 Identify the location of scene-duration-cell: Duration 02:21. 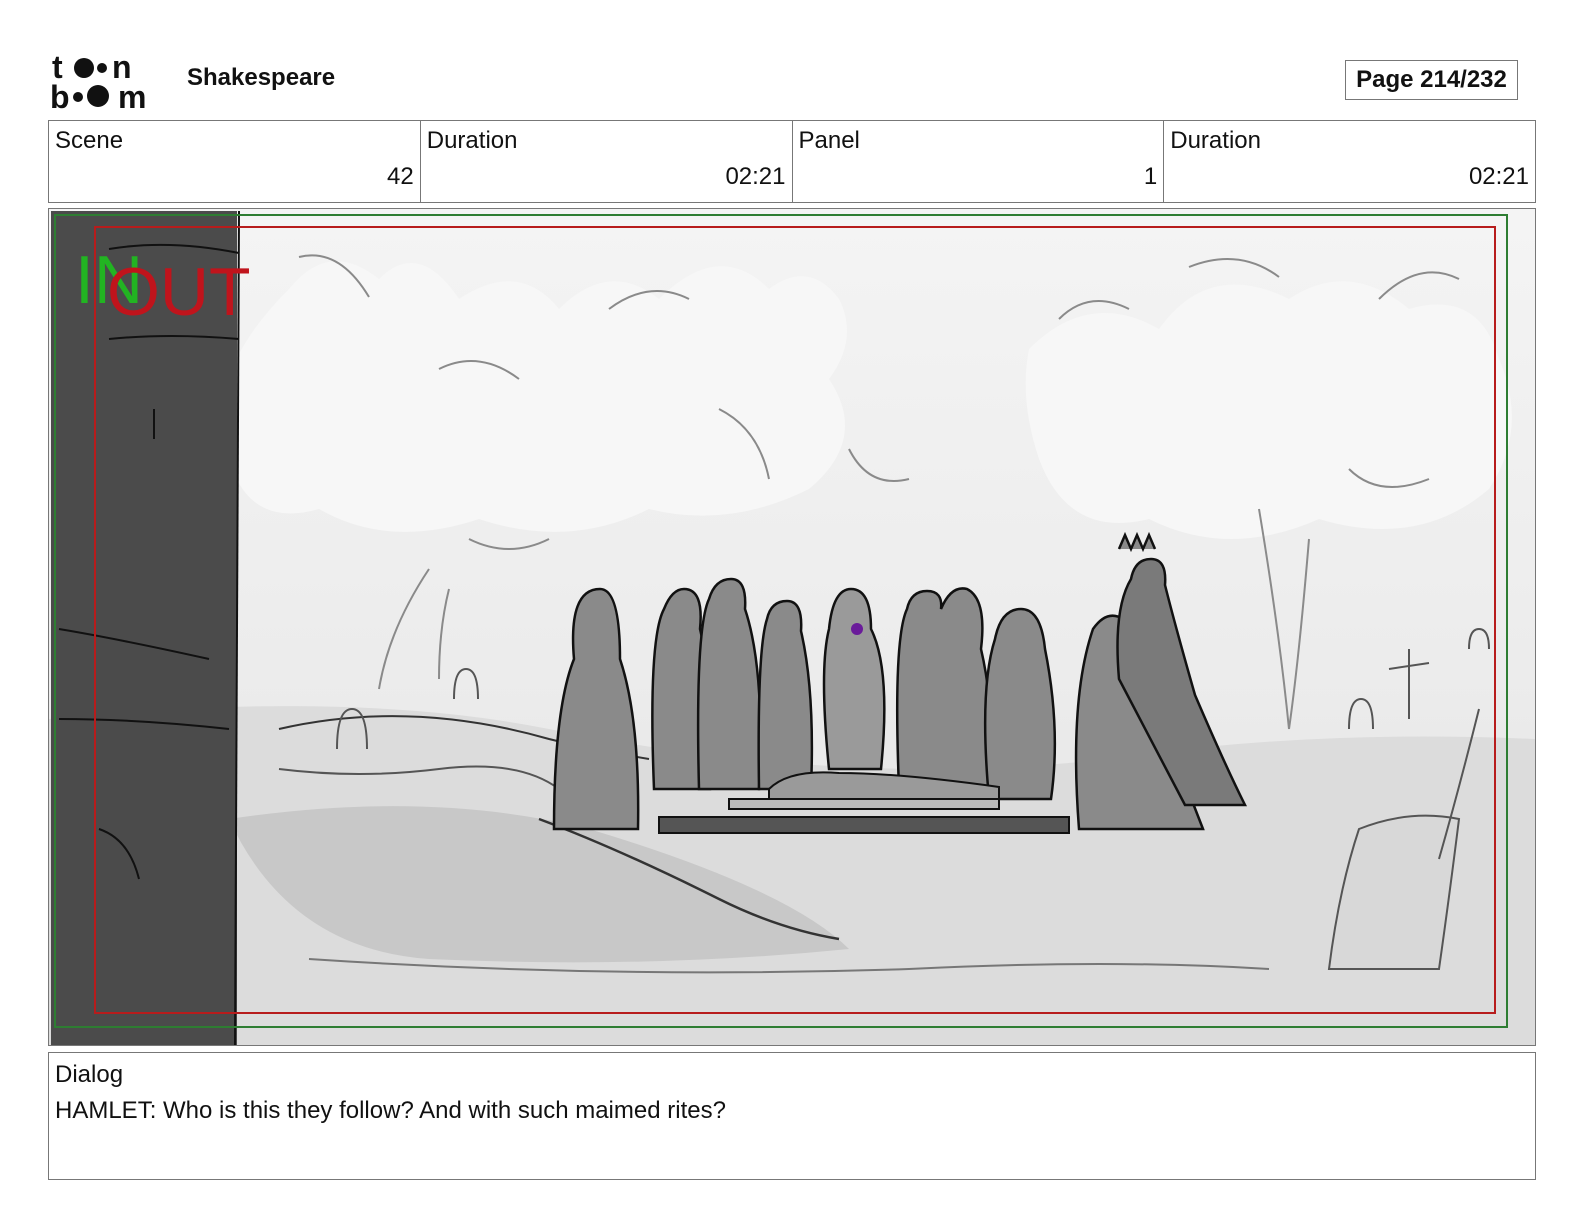
(607, 161).